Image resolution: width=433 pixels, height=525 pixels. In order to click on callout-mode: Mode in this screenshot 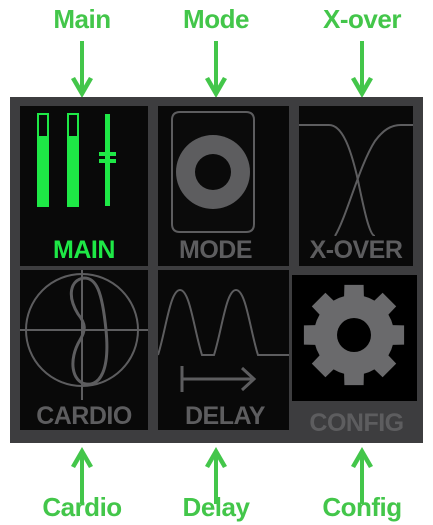, I will do `click(216, 19)`.